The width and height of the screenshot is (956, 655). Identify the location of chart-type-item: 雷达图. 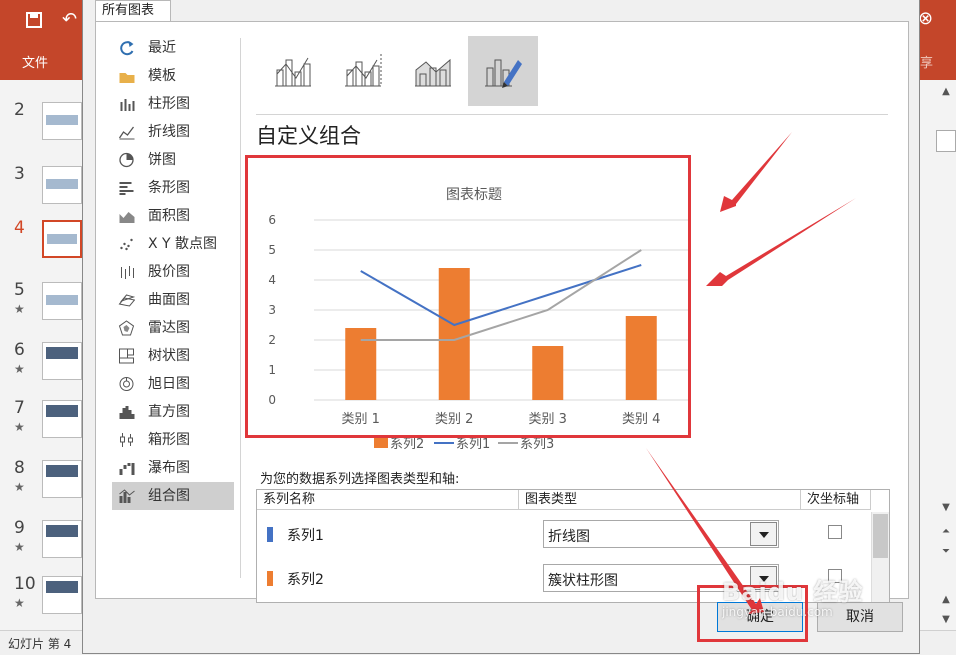
(173, 328).